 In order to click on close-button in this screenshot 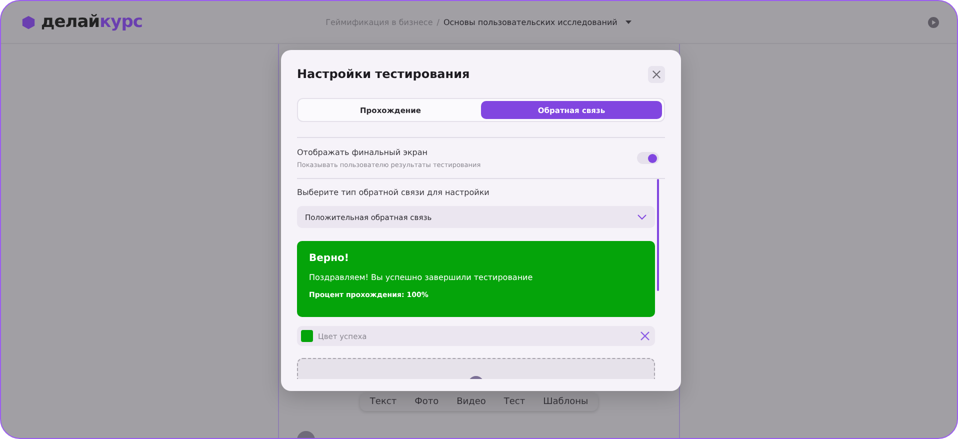, I will do `click(656, 74)`.